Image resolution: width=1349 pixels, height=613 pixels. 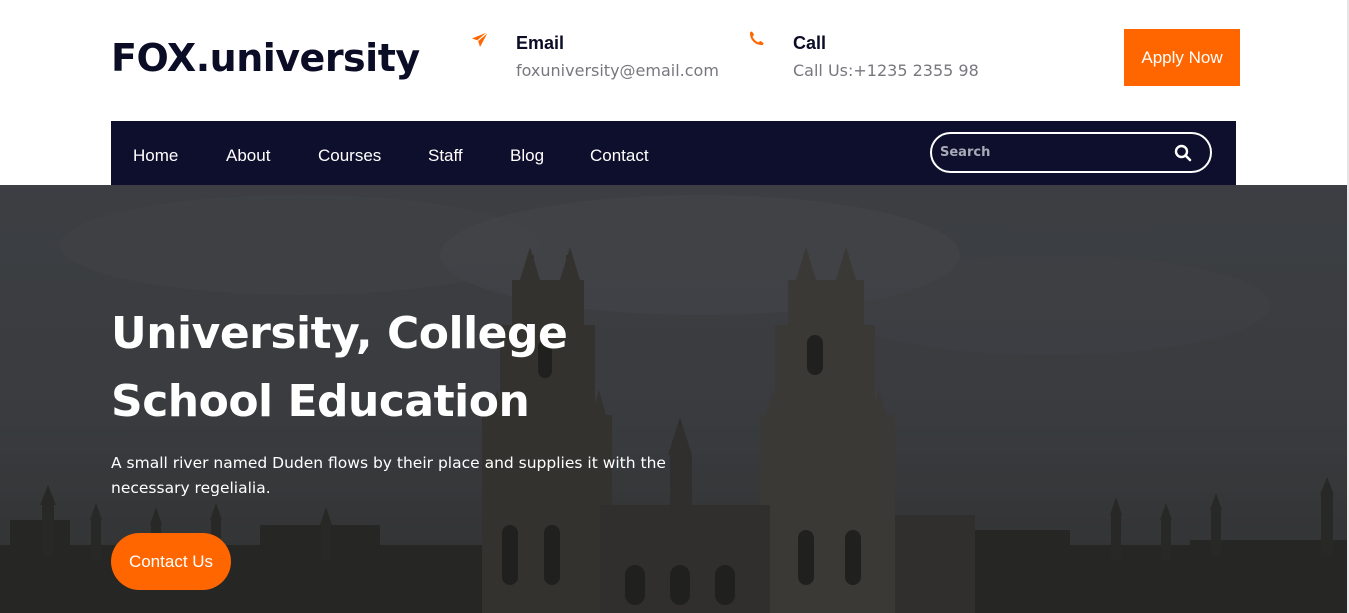 What do you see at coordinates (1182, 57) in the screenshot?
I see `apply-now-button: Apply Now` at bounding box center [1182, 57].